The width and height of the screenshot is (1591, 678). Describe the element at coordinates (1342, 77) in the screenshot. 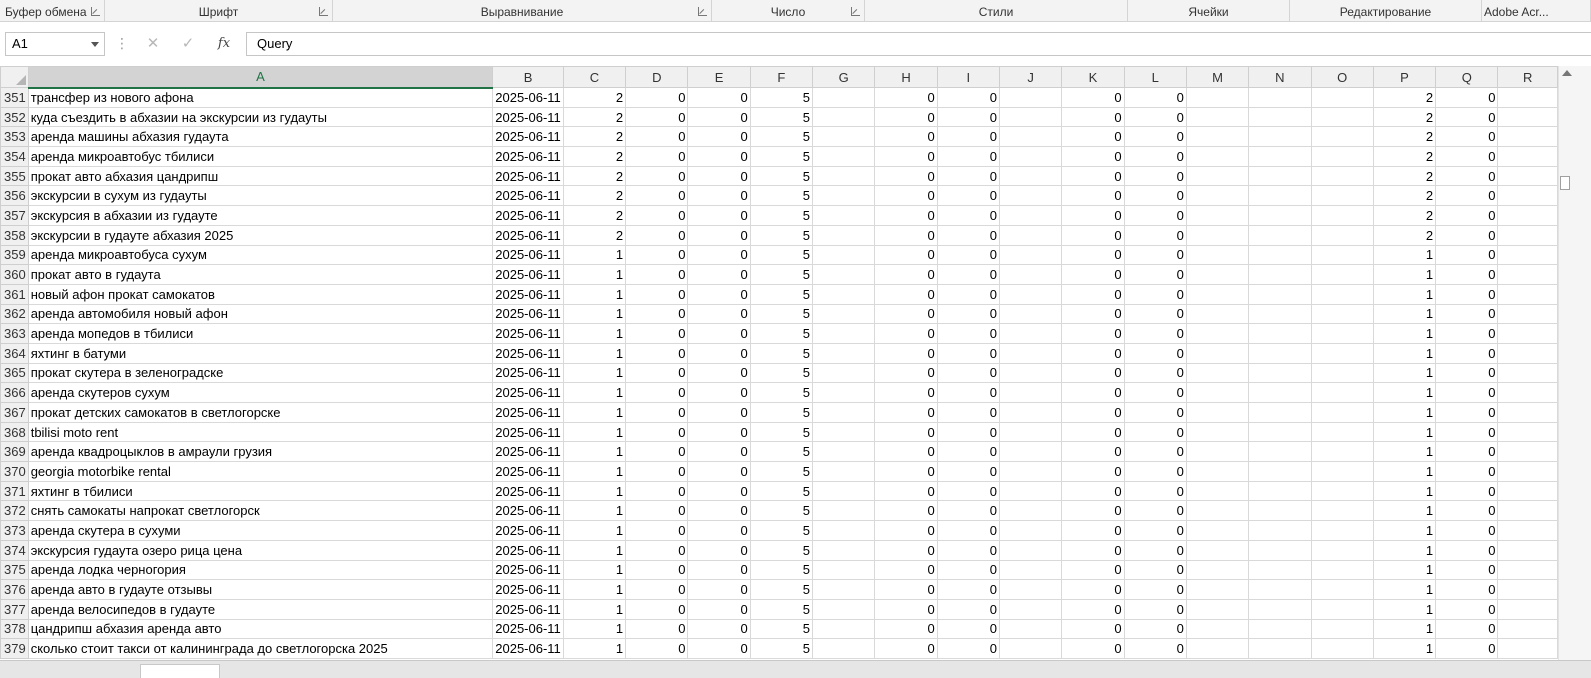

I see `column-header-o: O` at that location.